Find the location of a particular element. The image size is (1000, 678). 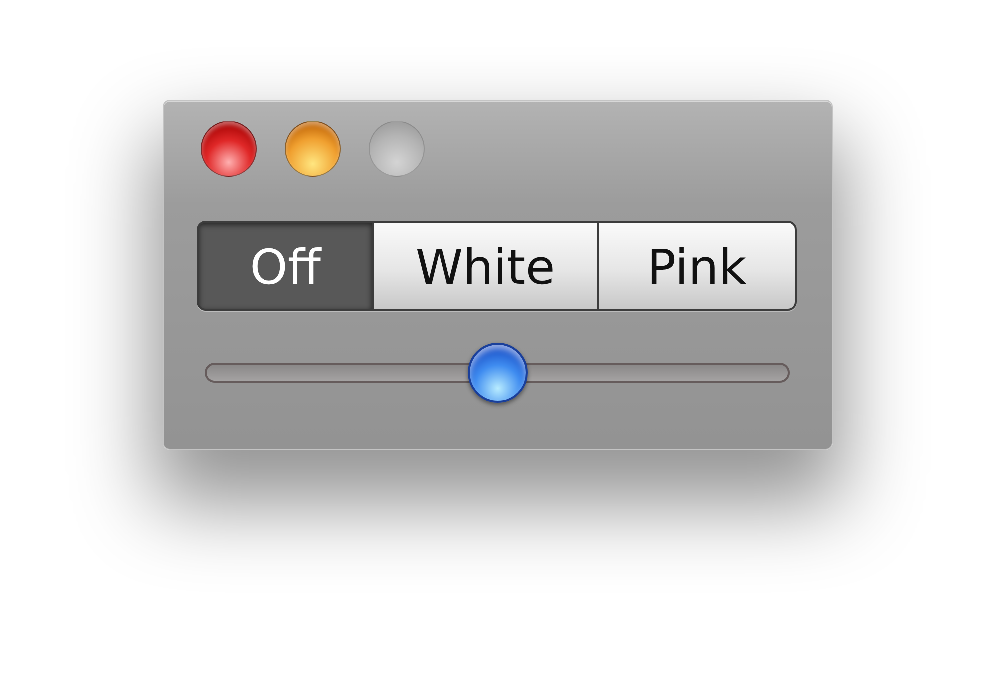

segment-button: White is located at coordinates (485, 266).